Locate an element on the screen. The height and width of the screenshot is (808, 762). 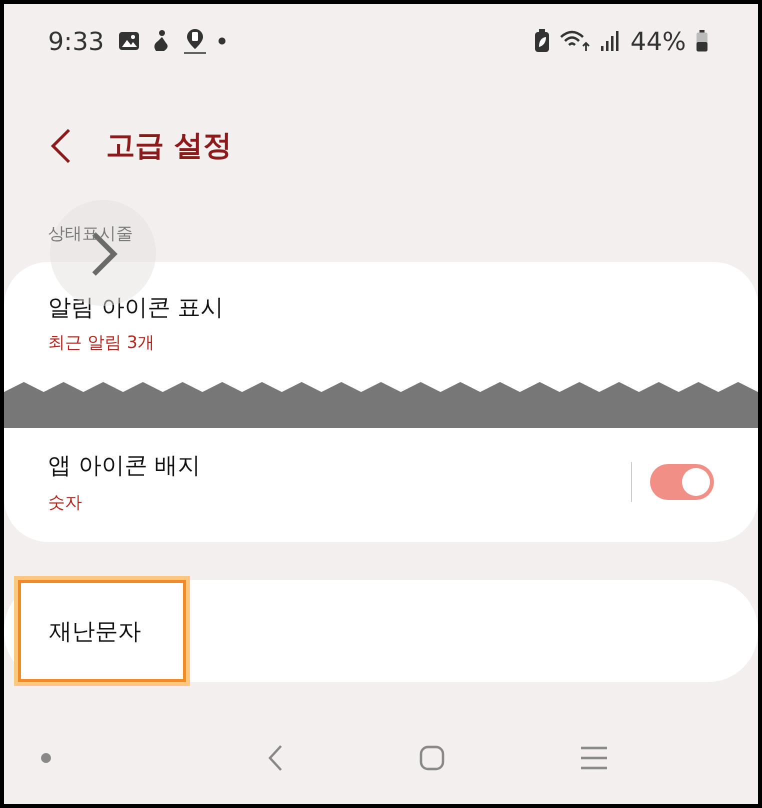
section-label: 상태표시줄 is located at coordinates (90, 234).